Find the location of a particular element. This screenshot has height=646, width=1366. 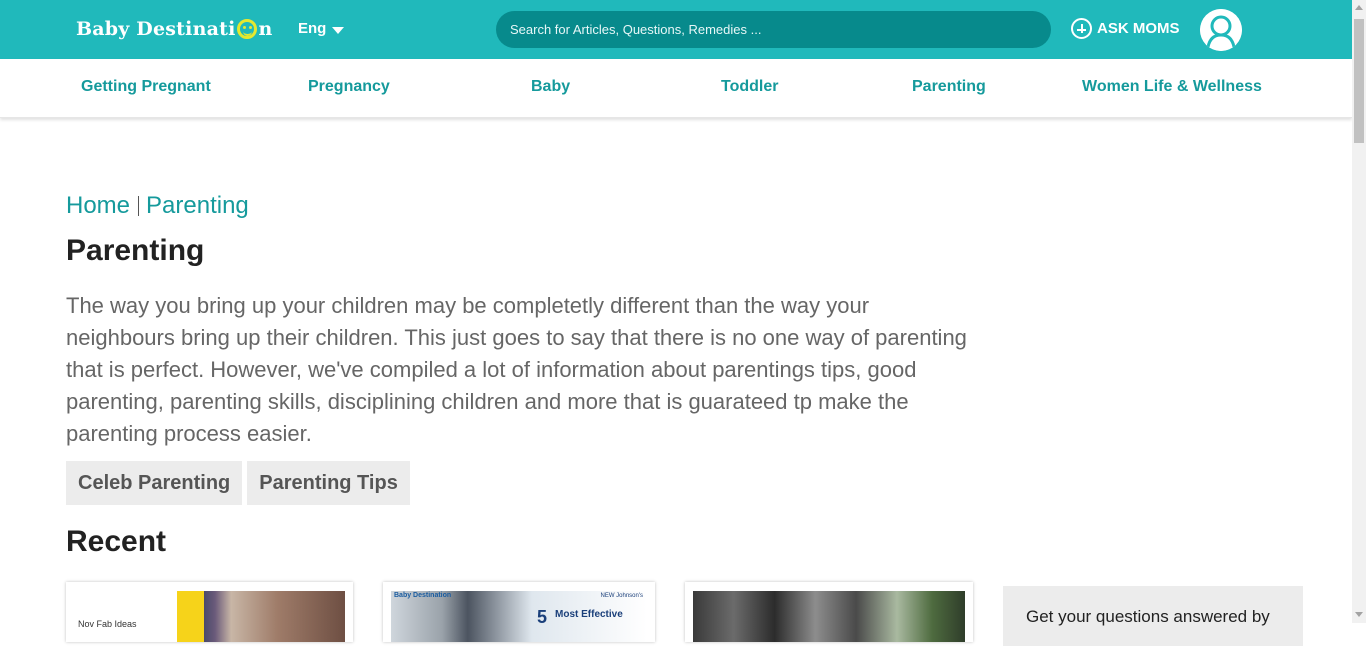

logo-smiley-icon is located at coordinates (246, 29).